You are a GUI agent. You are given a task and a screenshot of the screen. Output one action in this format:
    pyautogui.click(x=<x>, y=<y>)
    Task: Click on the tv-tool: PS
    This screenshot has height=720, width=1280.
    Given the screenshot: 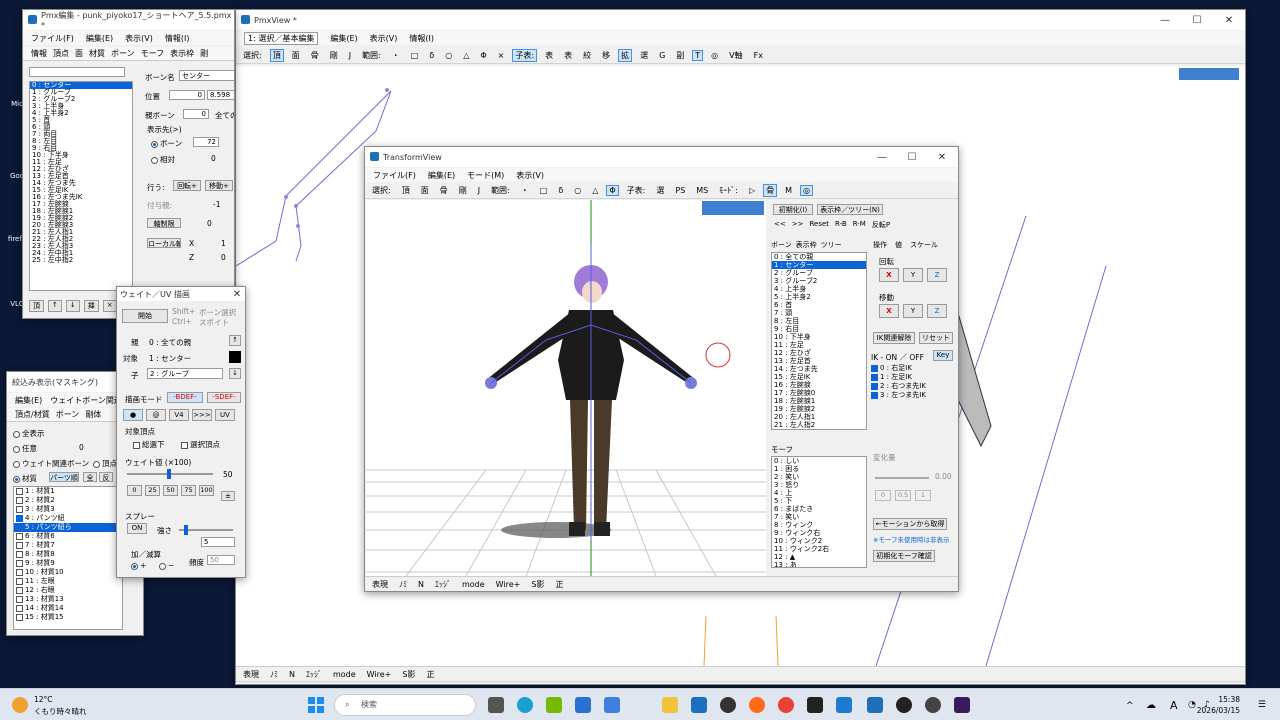 What is the action you would take?
    pyautogui.click(x=680, y=190)
    